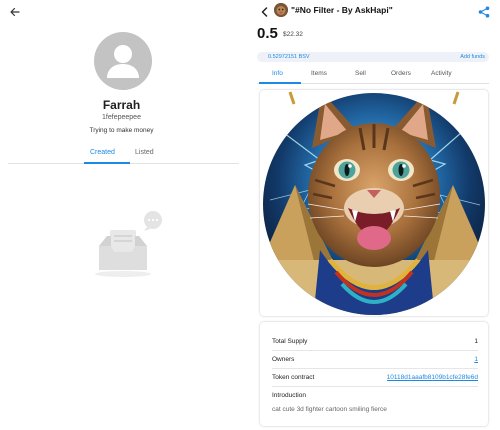  Describe the element at coordinates (131, 245) in the screenshot. I see `empty-inbox-illustration` at that location.